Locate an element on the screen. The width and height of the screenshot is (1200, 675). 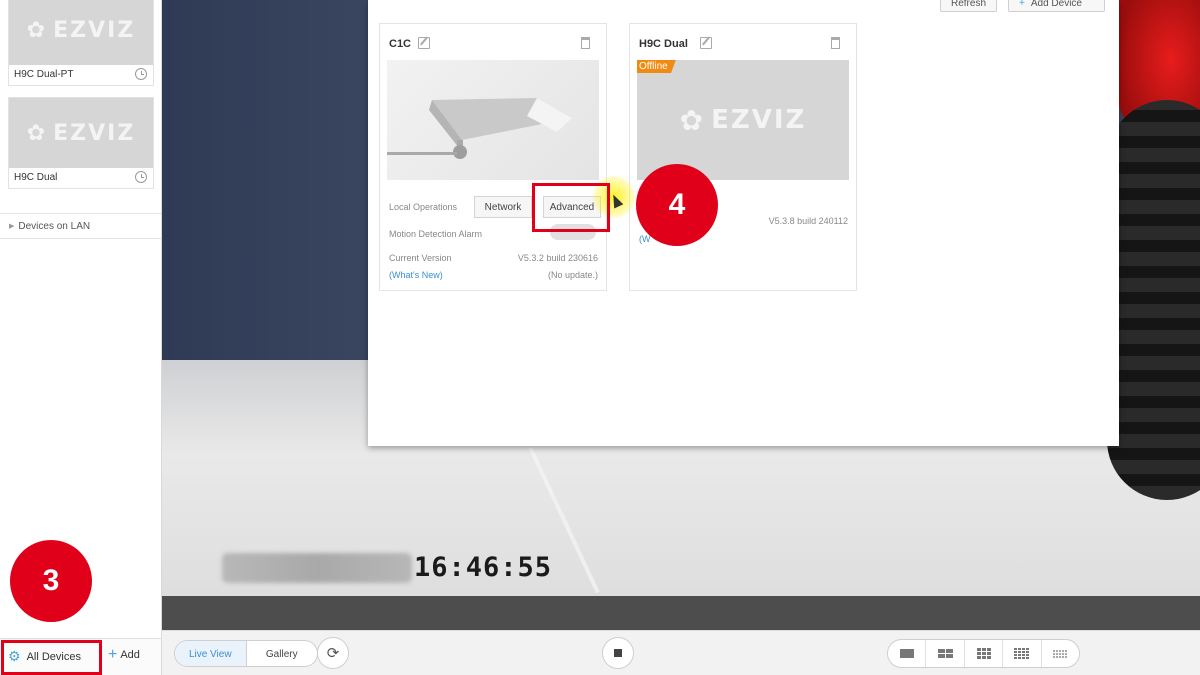
layout-16-icon is located at coordinates (1022, 653).